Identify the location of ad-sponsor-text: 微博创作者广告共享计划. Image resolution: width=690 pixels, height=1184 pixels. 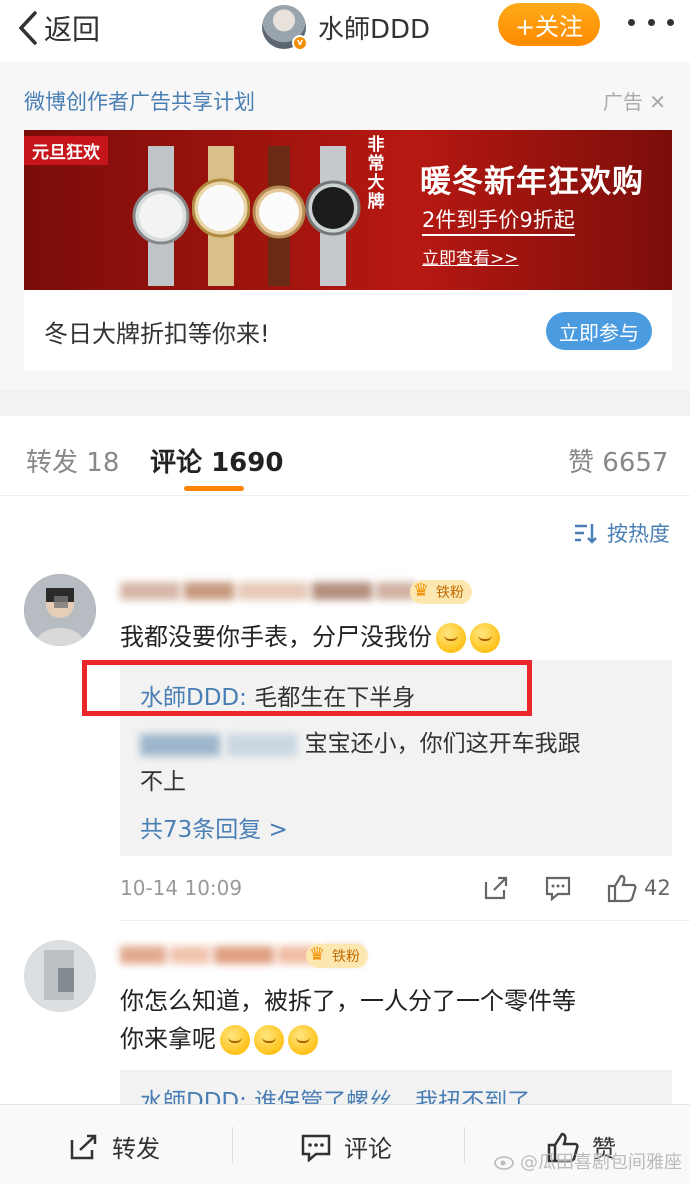
(139, 101).